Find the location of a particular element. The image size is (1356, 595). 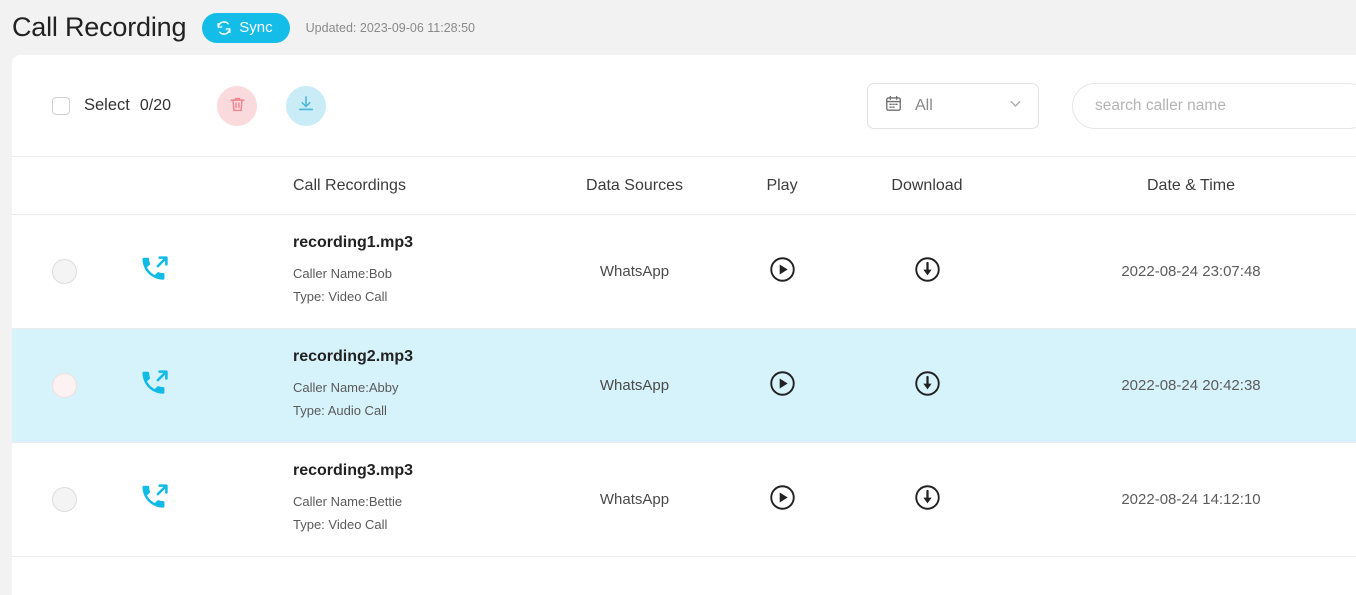

header-call-recordings: Call Recordings is located at coordinates (349, 185).